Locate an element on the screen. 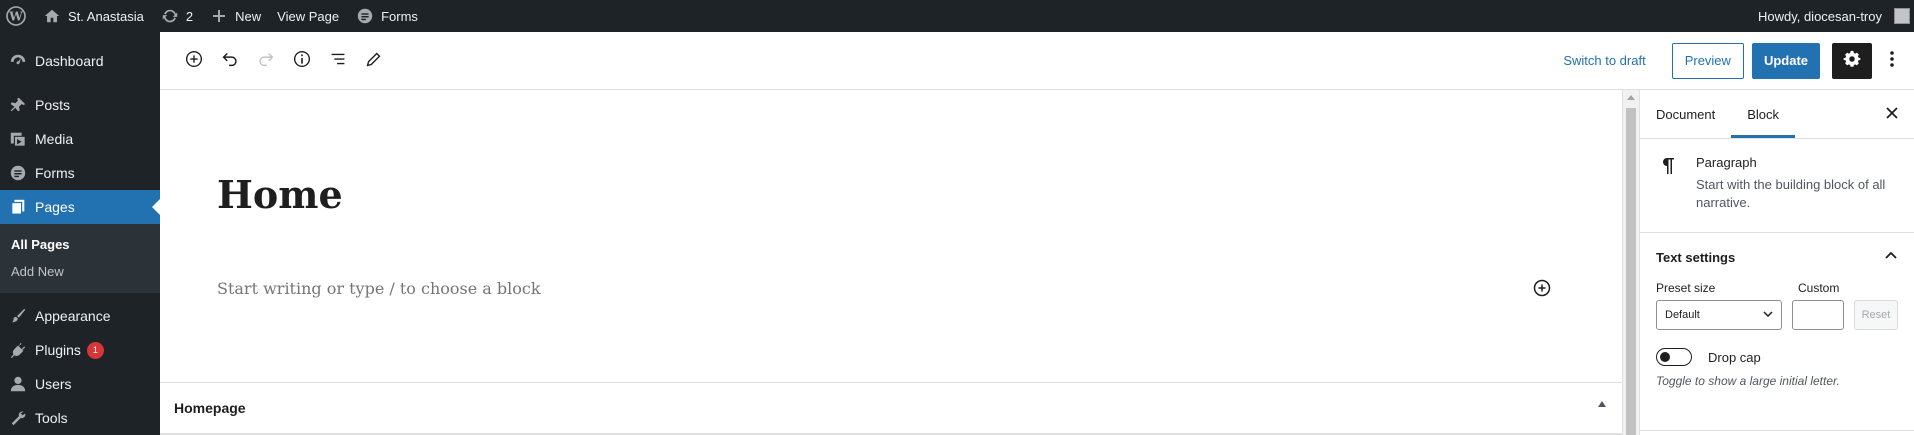 Image resolution: width=1914 pixels, height=435 pixels. paintbrush-icon is located at coordinates (18, 316).